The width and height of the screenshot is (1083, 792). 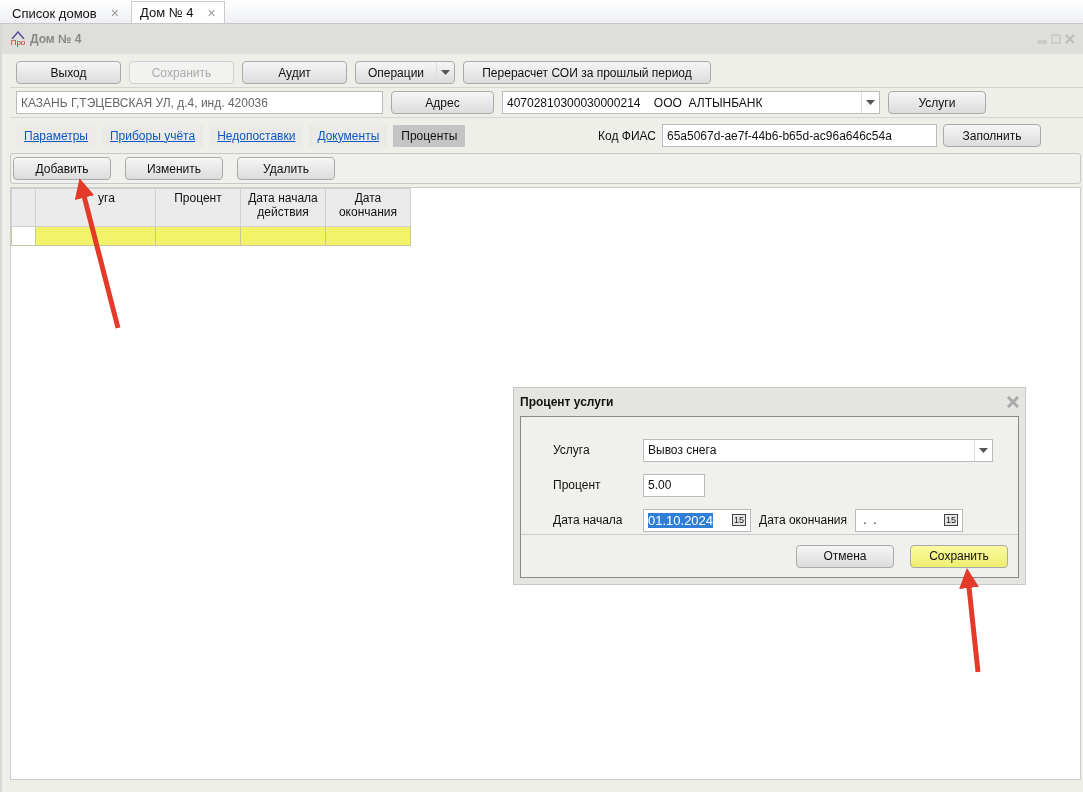 I want to click on toolbar-button: Выход, so click(x=68, y=72).